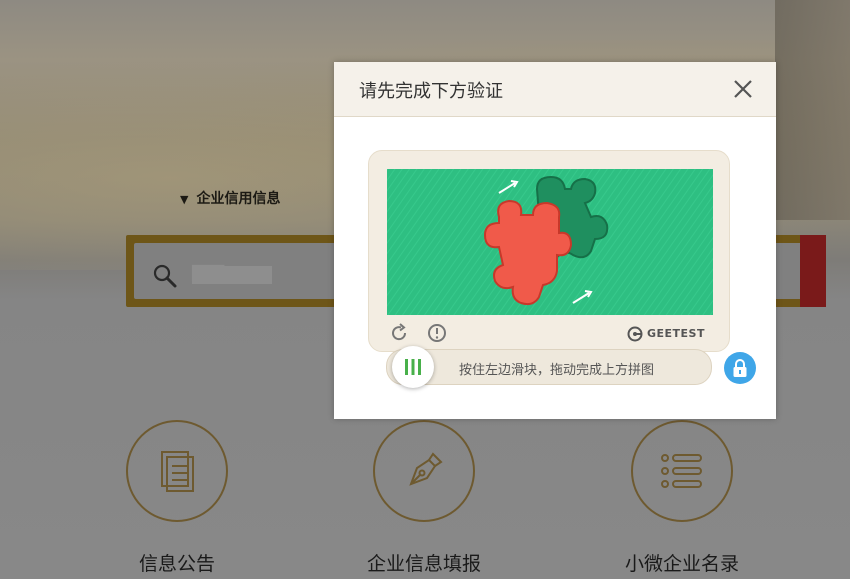 Image resolution: width=850 pixels, height=579 pixels. Describe the element at coordinates (232, 275) in the screenshot. I see `search-value: ███` at that location.